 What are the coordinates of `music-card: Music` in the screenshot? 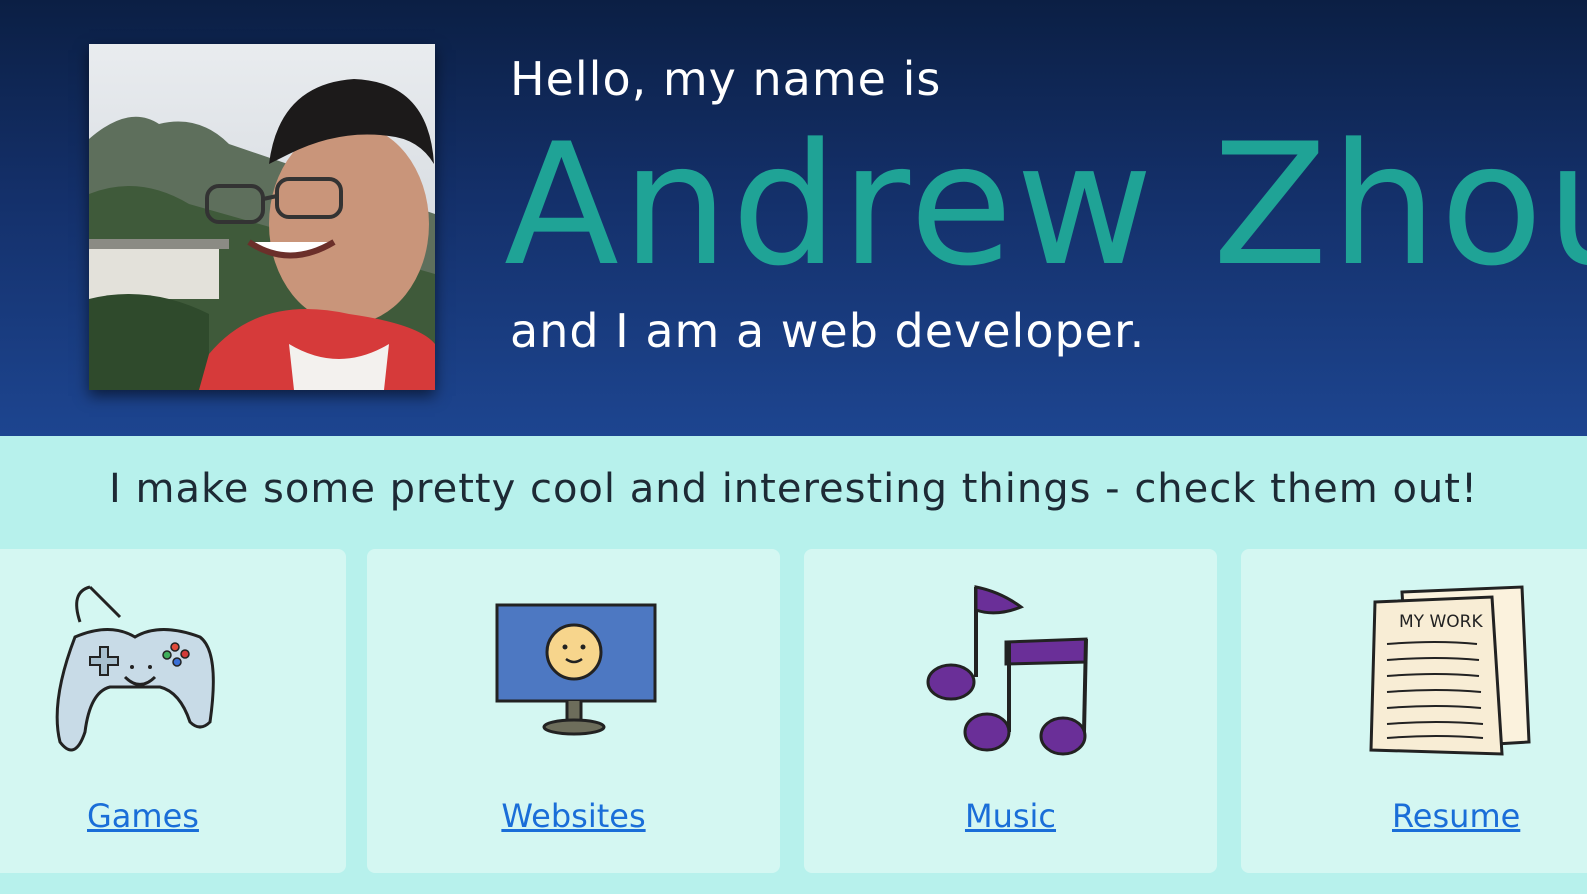 It's located at (1010, 711).